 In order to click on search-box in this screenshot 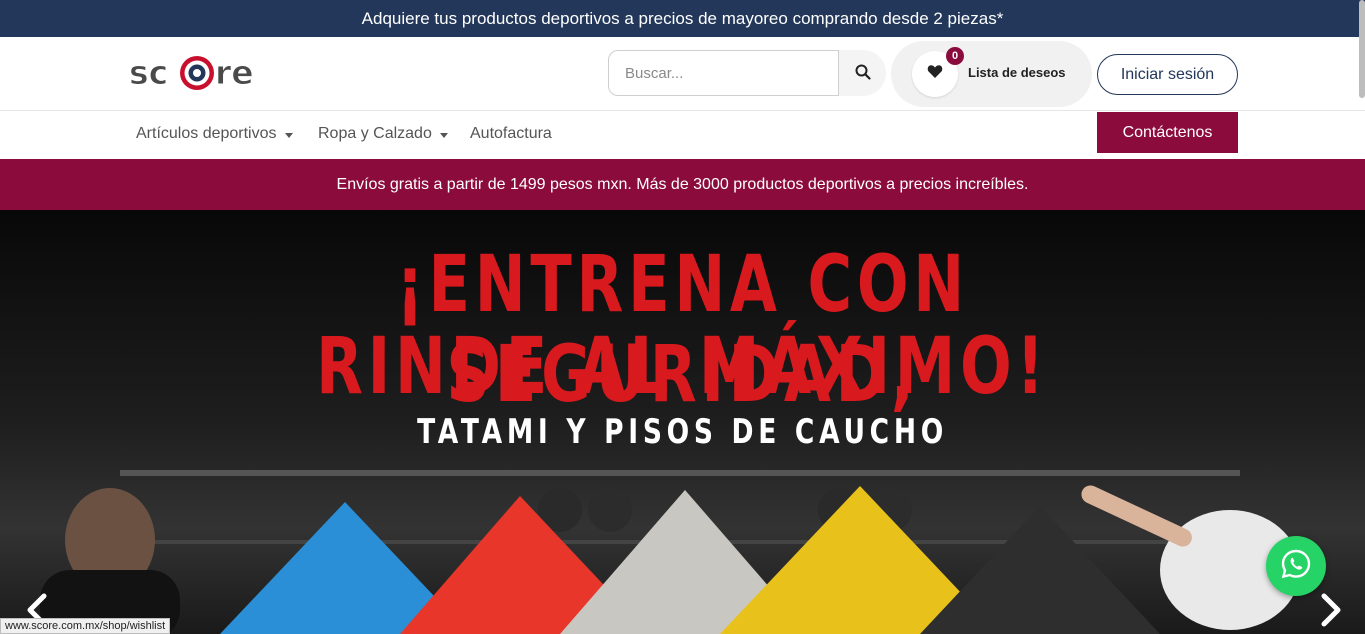, I will do `click(747, 73)`.